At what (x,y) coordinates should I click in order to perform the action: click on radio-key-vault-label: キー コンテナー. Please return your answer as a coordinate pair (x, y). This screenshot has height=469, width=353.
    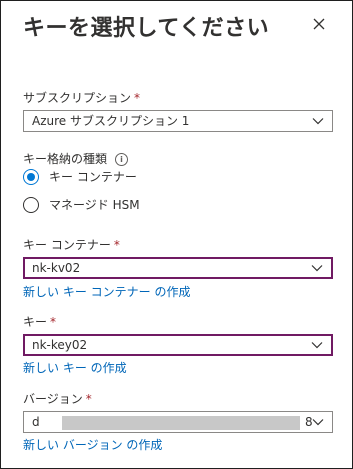
    Looking at the image, I should click on (93, 177).